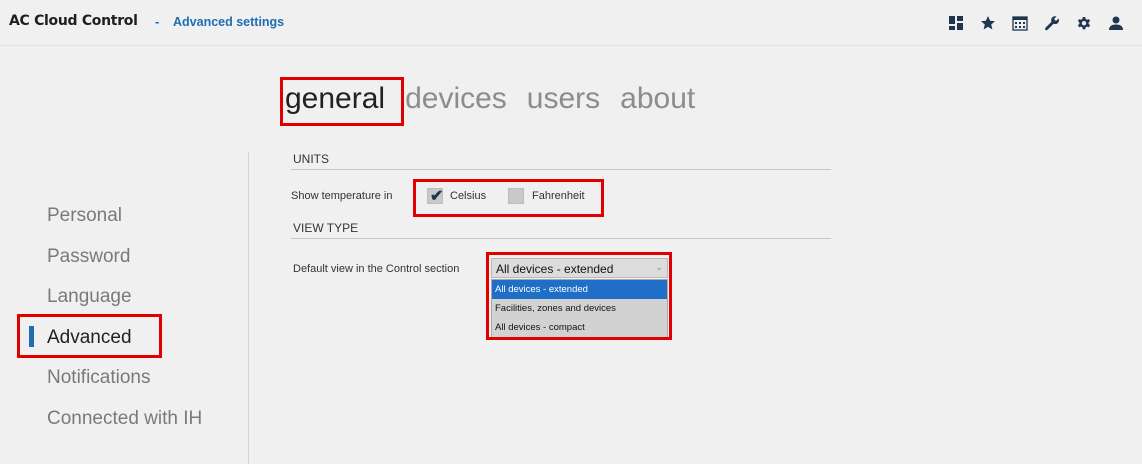  I want to click on dashboard-icon, so click(956, 23).